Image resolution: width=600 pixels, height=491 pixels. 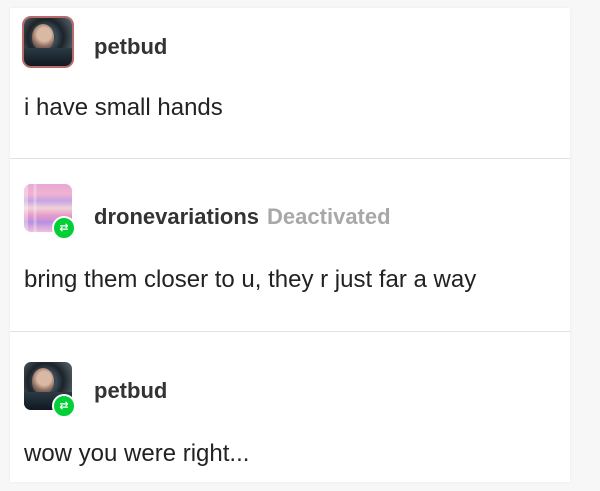 I want to click on deactivated-status: Deactivated, so click(x=329, y=216).